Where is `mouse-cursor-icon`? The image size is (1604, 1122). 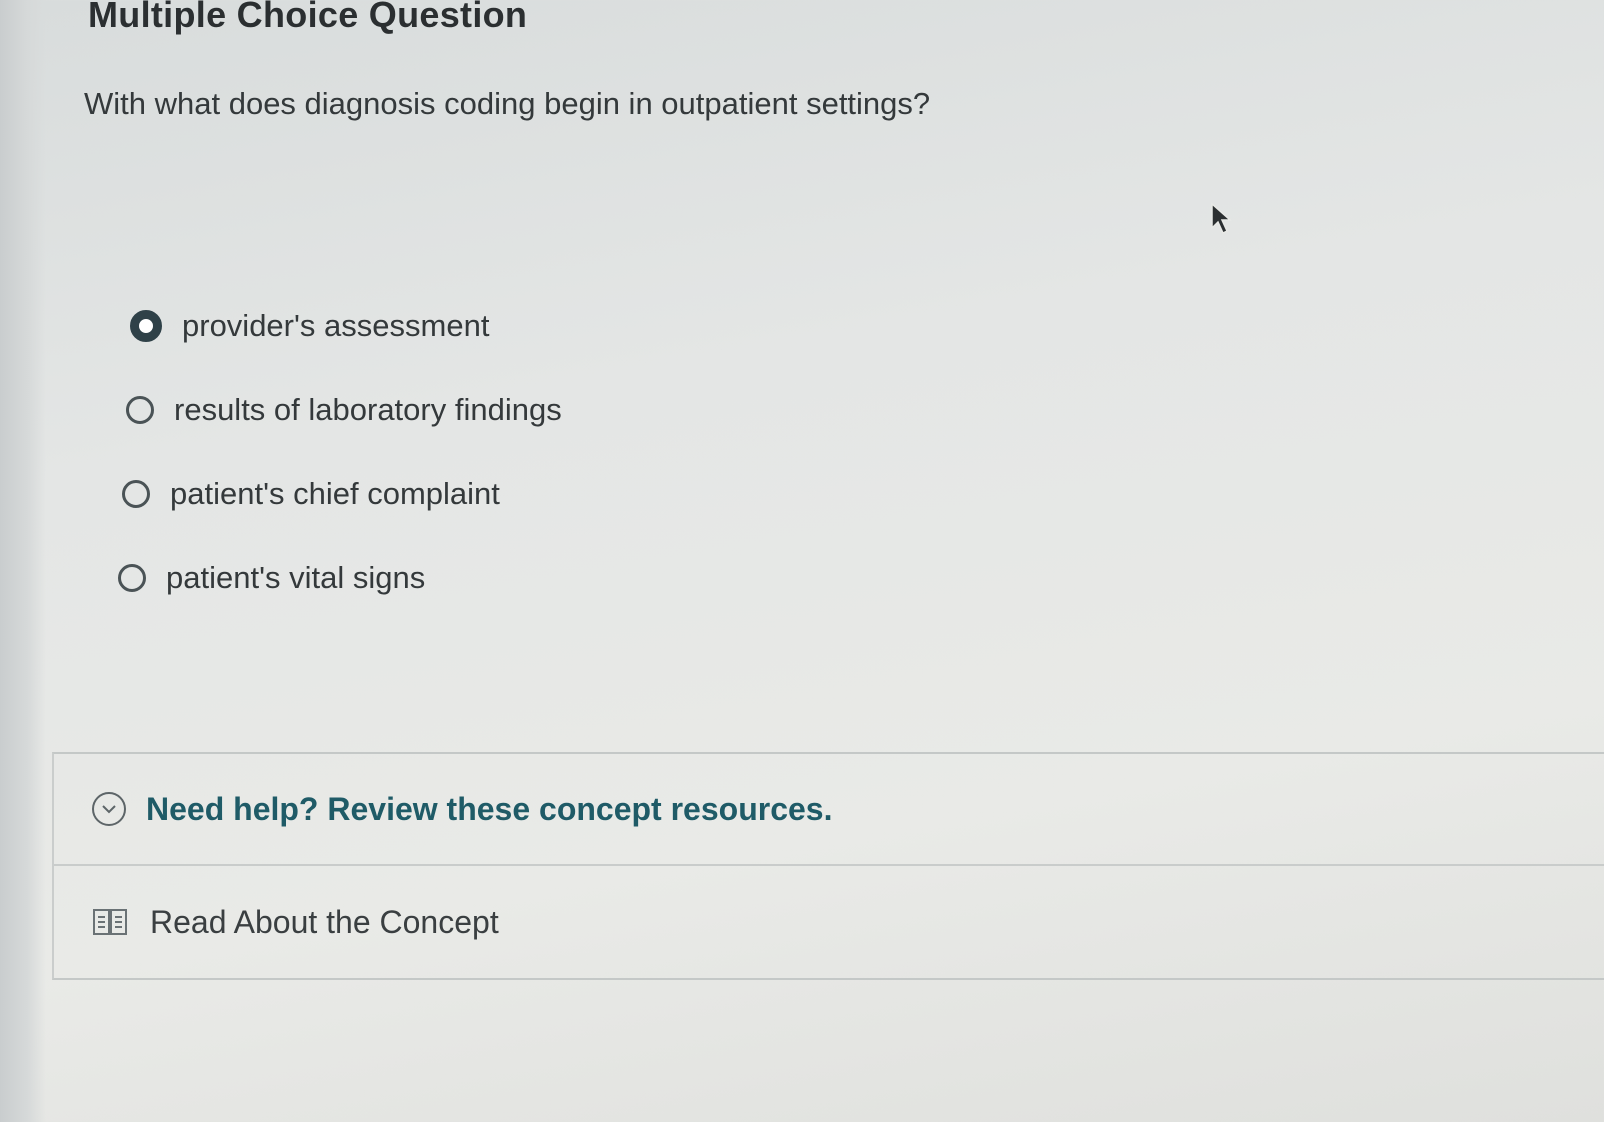 mouse-cursor-icon is located at coordinates (1221, 218).